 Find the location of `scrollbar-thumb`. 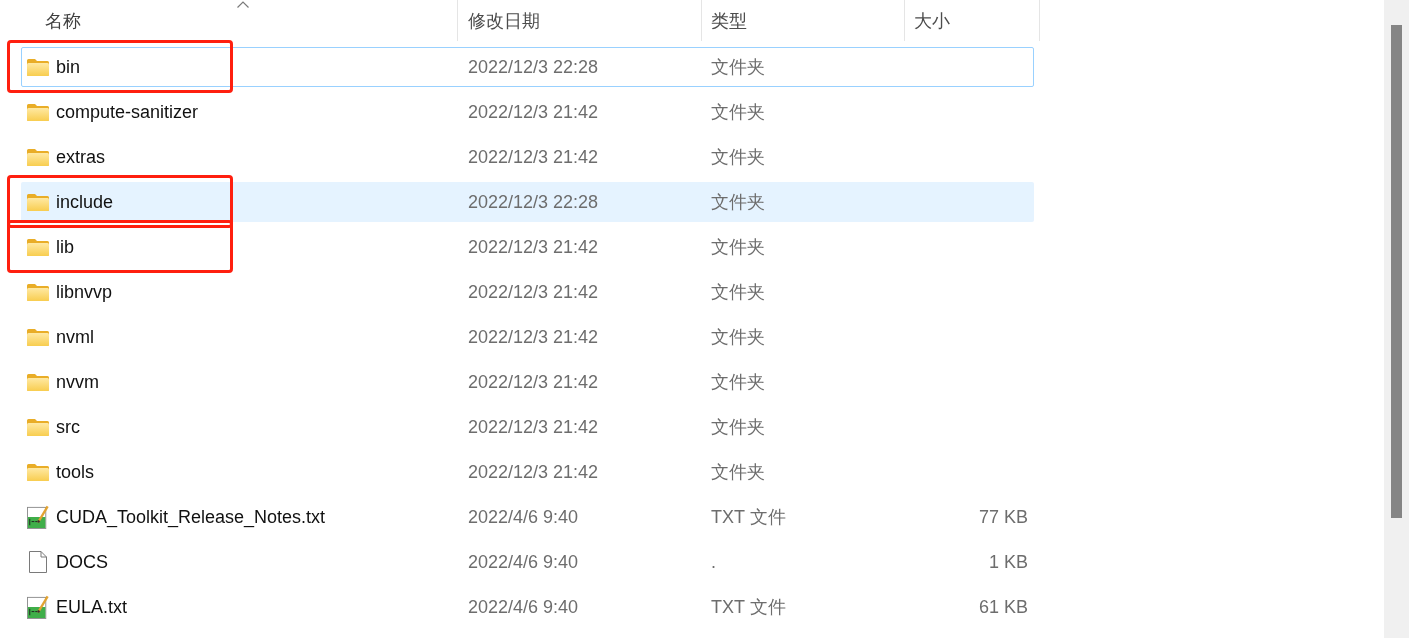

scrollbar-thumb is located at coordinates (1396, 271).